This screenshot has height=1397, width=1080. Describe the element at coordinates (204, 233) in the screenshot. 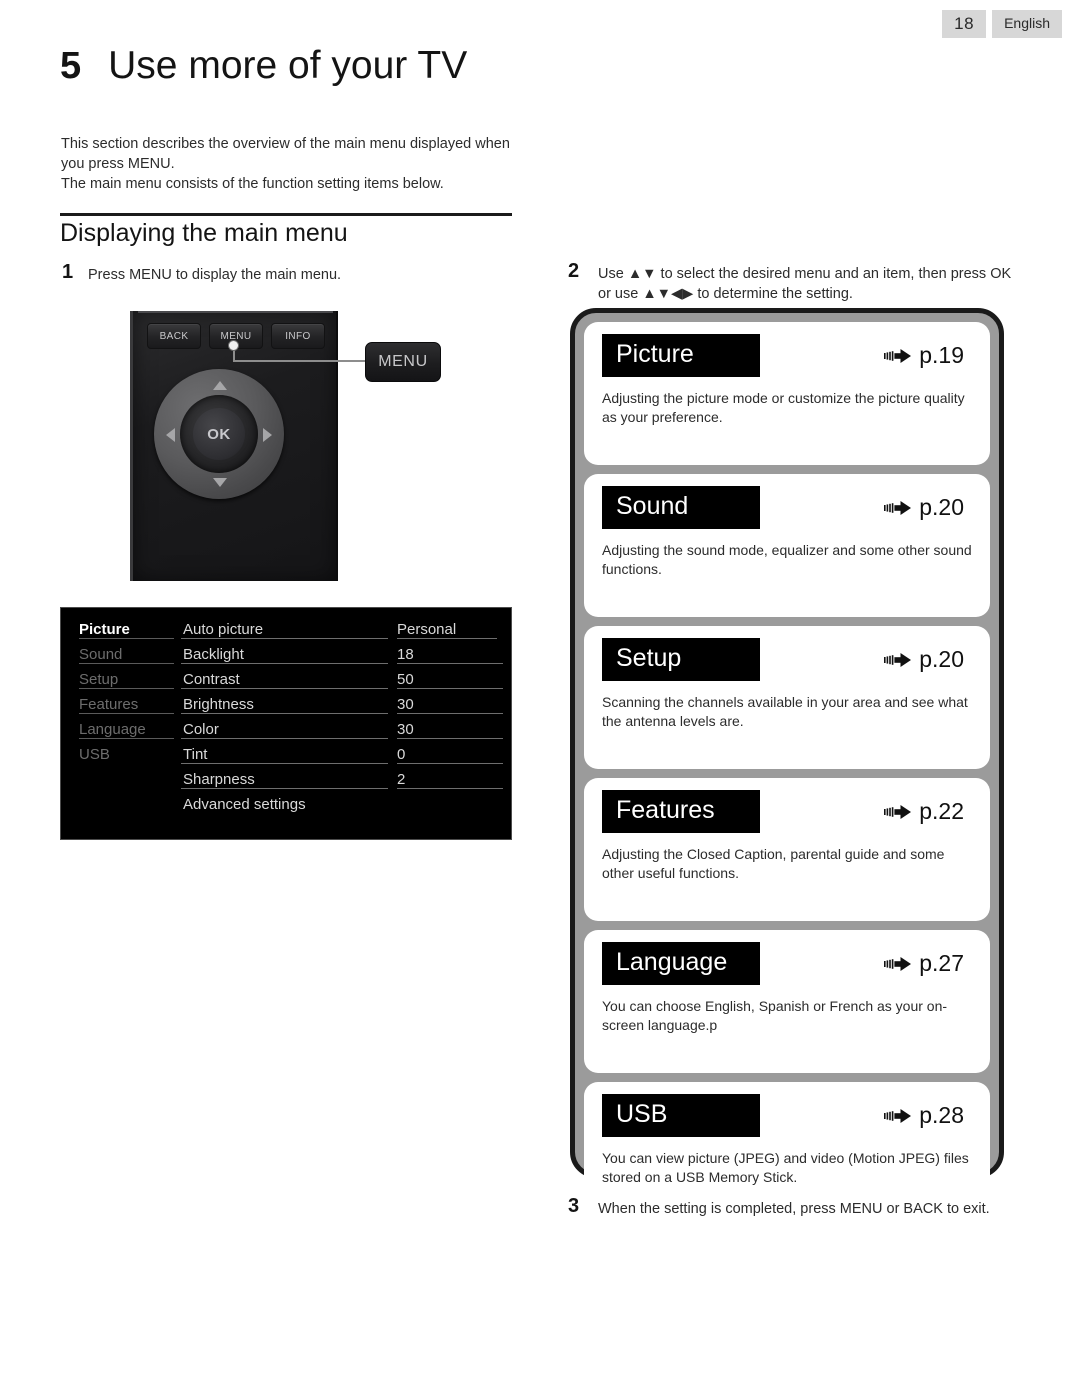

I see `section-heading: Displaying the main menu` at that location.